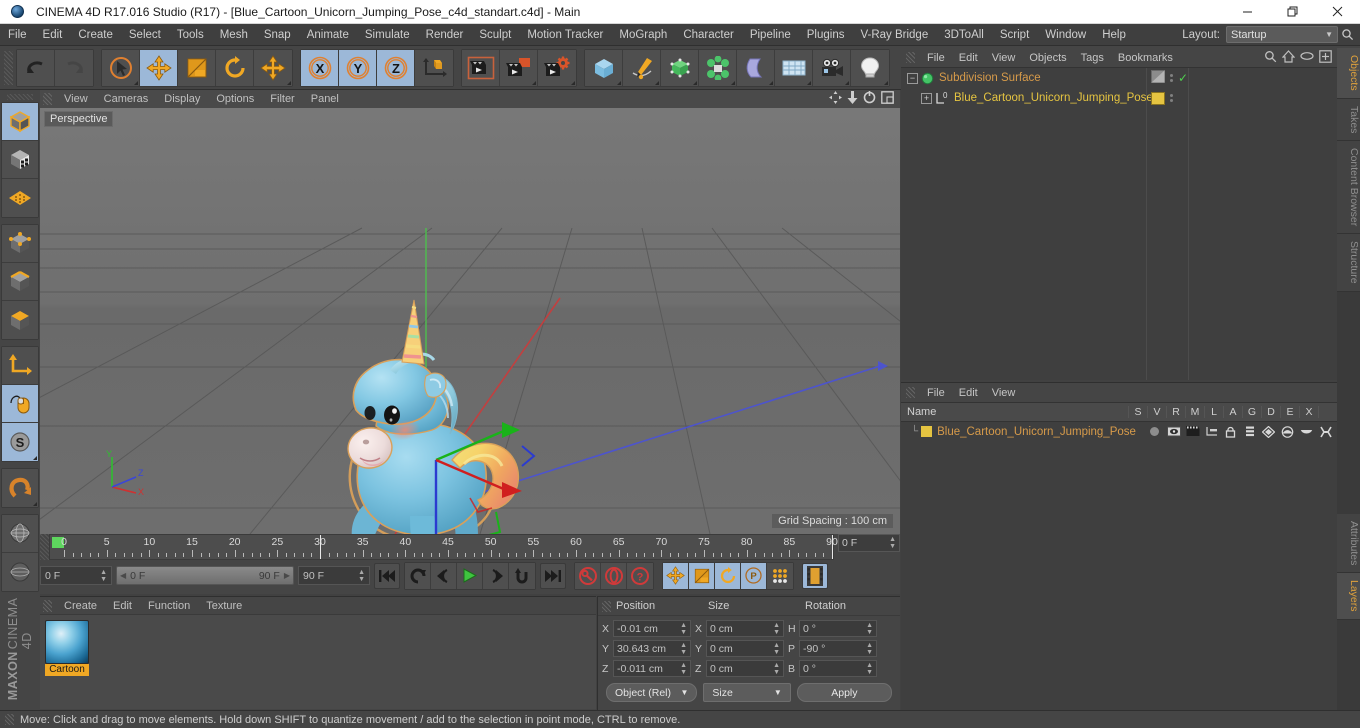 Image resolution: width=1360 pixels, height=728 pixels. Describe the element at coordinates (838, 668) in the screenshot. I see `rotation-b-field: 0 ° ▲ ▼` at that location.